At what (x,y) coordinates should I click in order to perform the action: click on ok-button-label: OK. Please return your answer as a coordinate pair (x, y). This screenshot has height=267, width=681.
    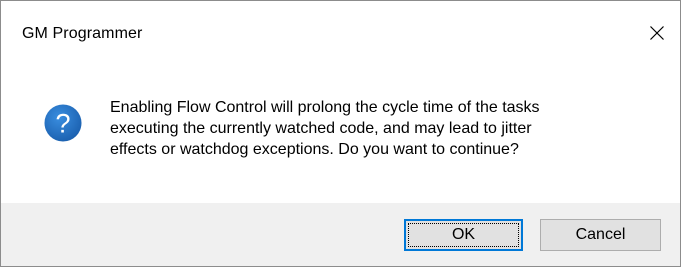
    Looking at the image, I should click on (463, 234).